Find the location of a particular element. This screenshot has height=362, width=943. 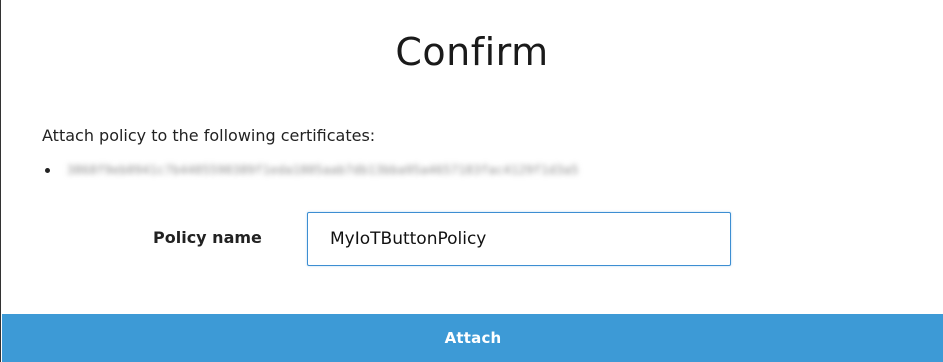

policy-name-input is located at coordinates (519, 239).